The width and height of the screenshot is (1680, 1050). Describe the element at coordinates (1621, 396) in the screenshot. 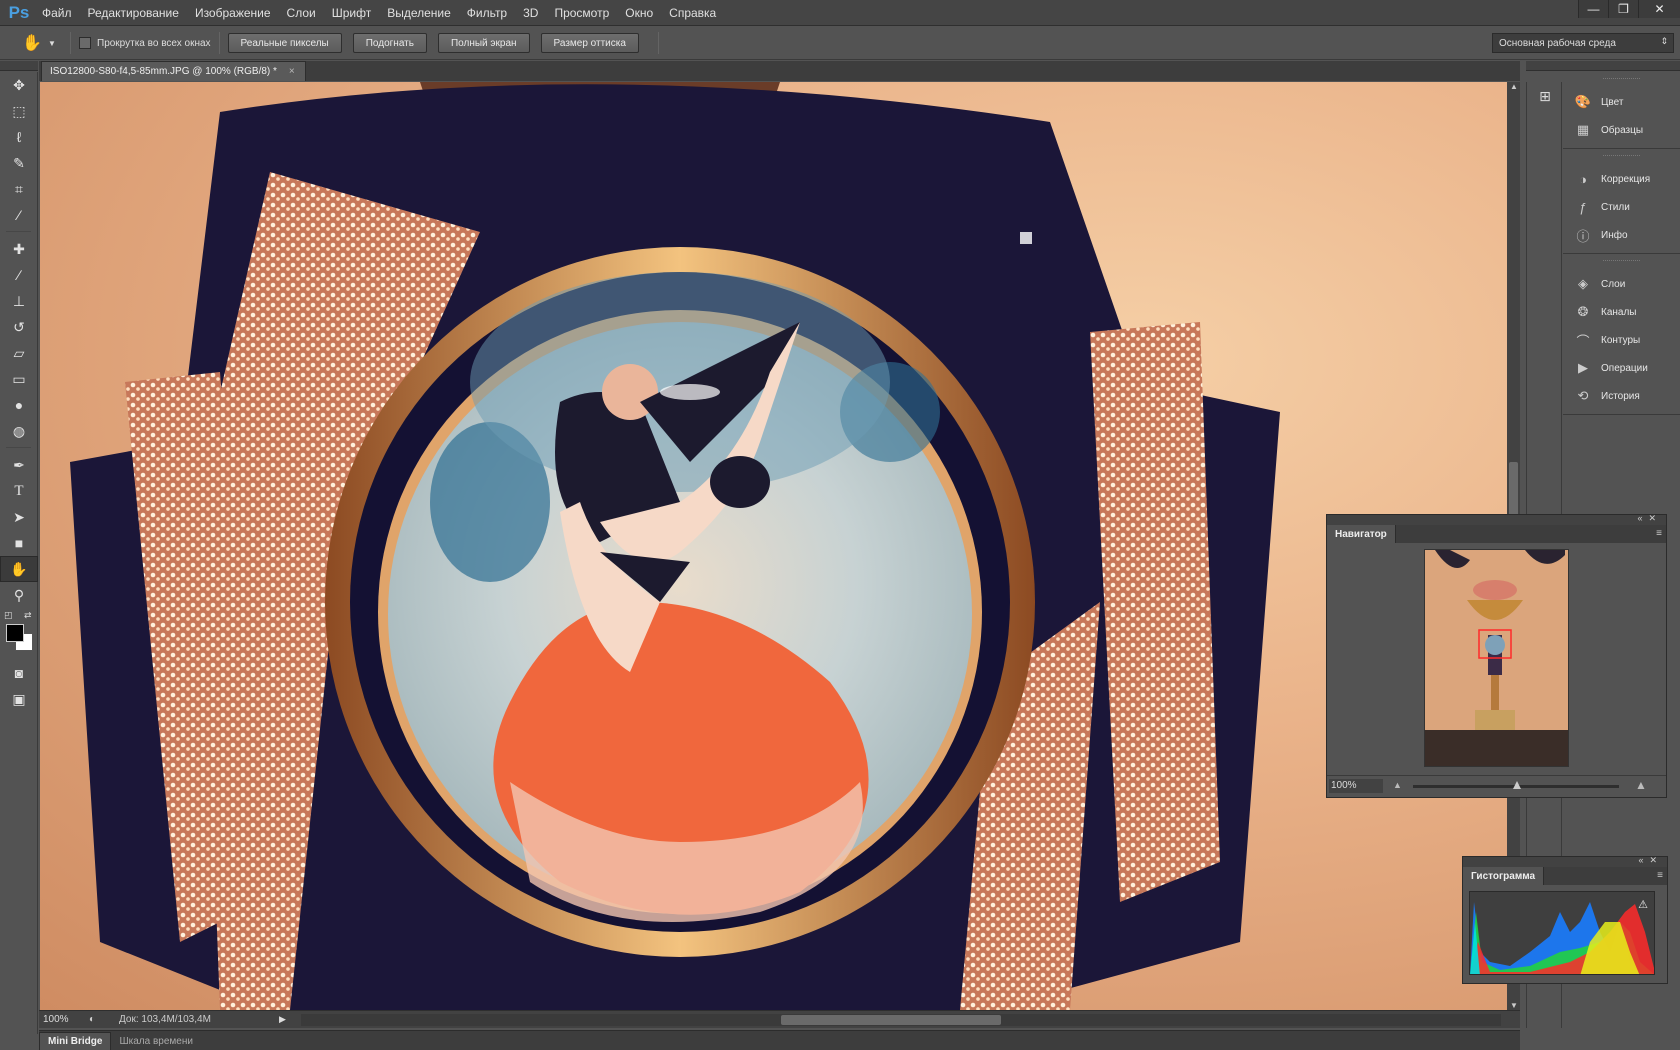

I see `panel-history: ⟲ История` at that location.